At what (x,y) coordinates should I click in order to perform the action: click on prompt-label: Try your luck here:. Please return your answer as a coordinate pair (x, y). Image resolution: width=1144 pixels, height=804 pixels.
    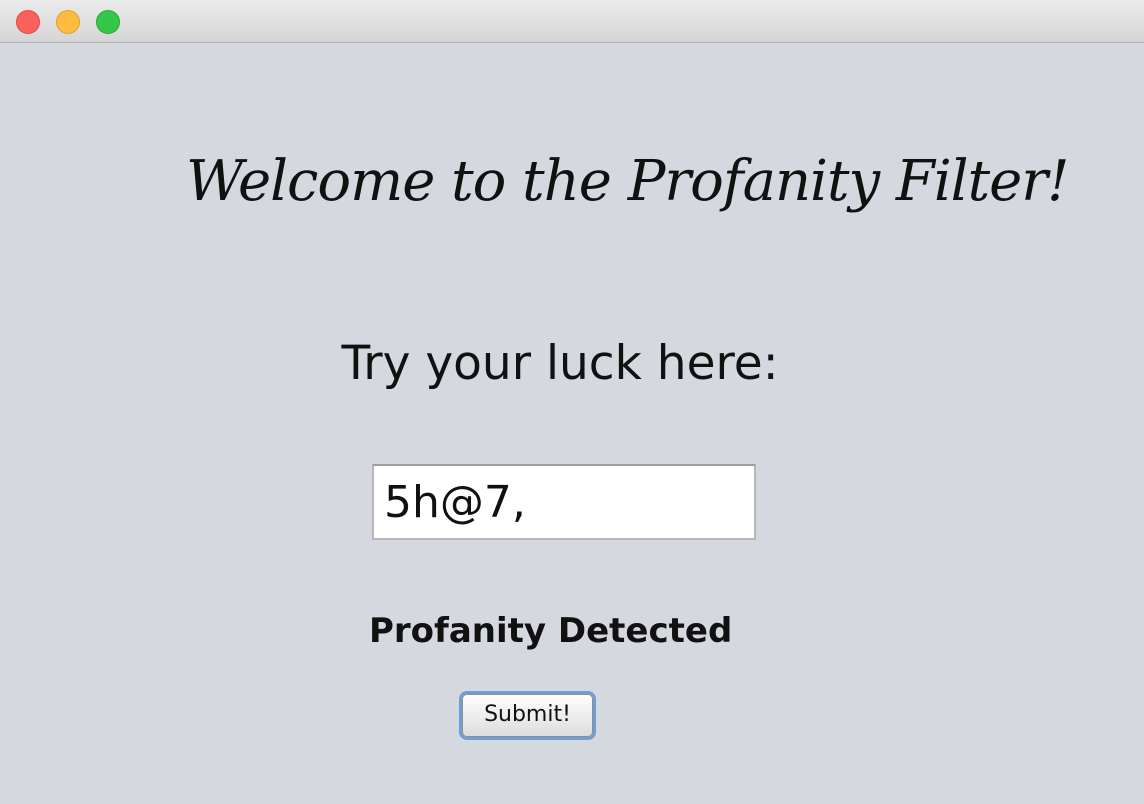
    Looking at the image, I should click on (560, 363).